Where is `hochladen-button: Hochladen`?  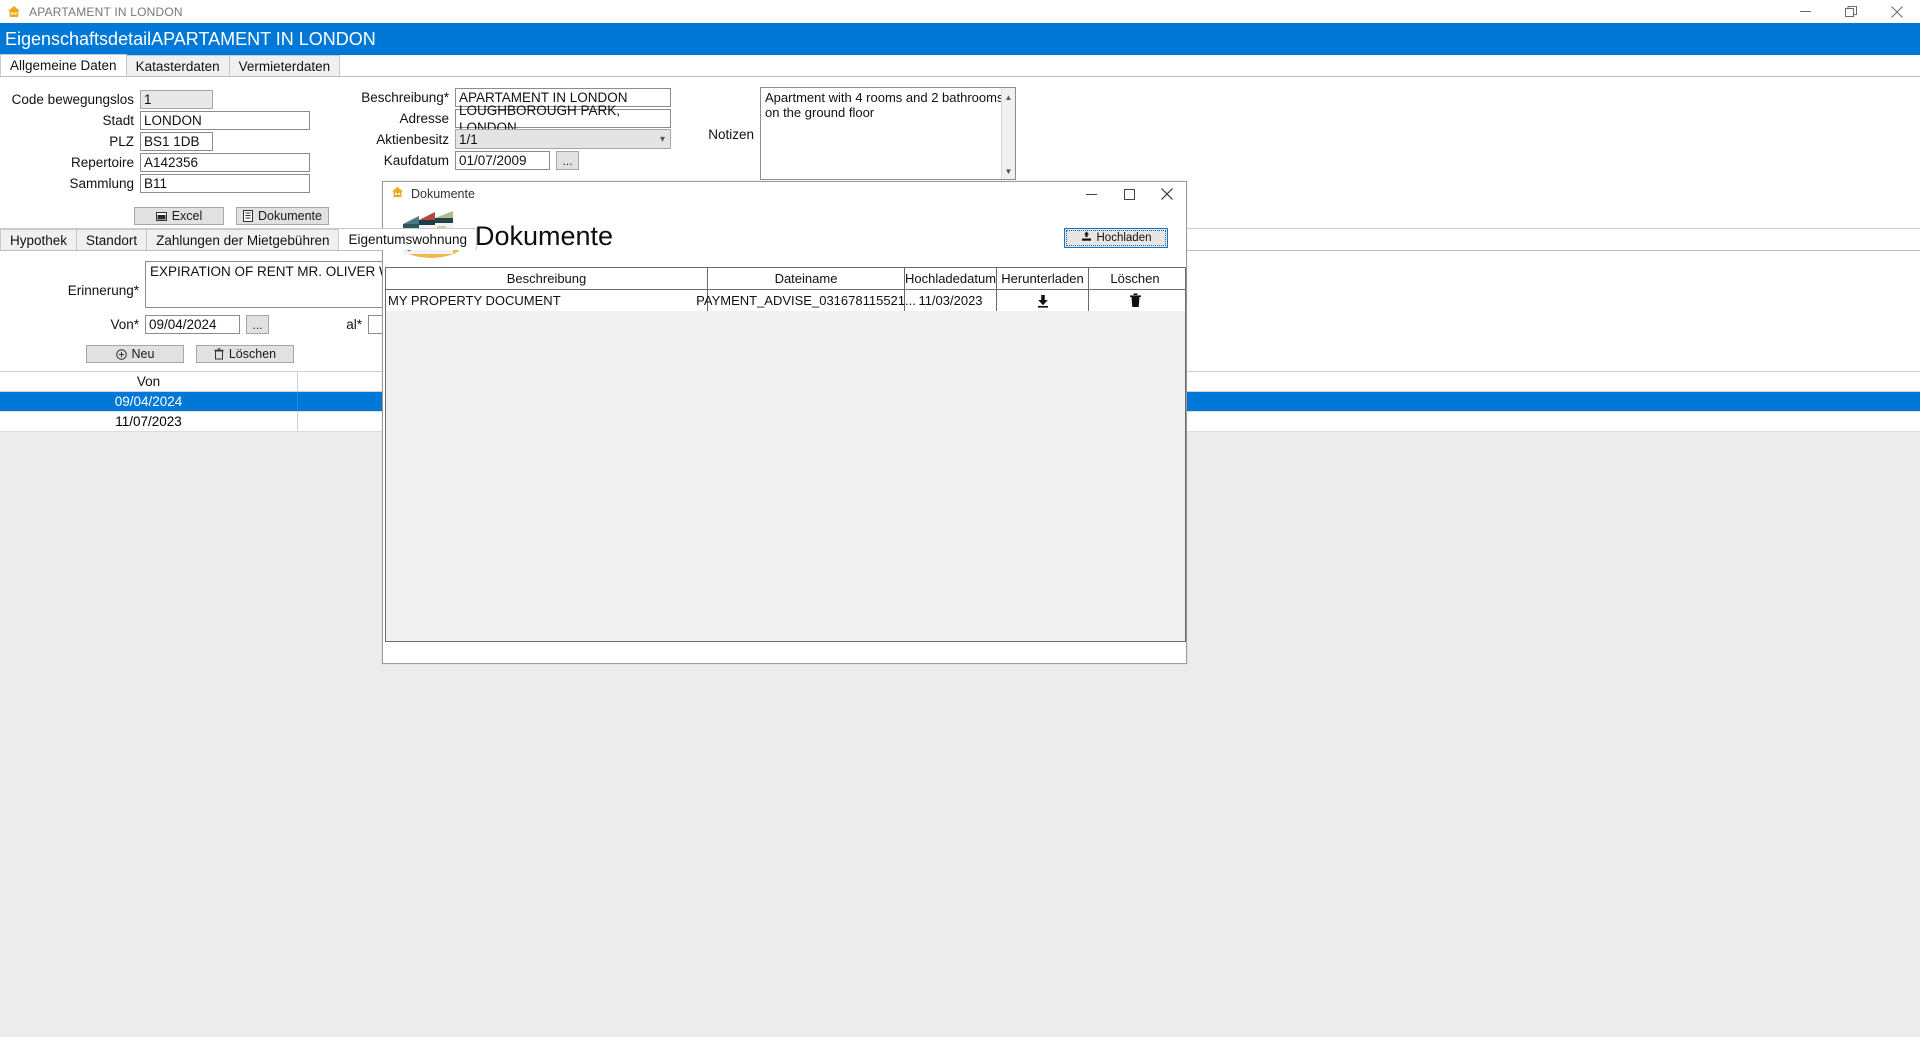 hochladen-button: Hochladen is located at coordinates (1116, 238).